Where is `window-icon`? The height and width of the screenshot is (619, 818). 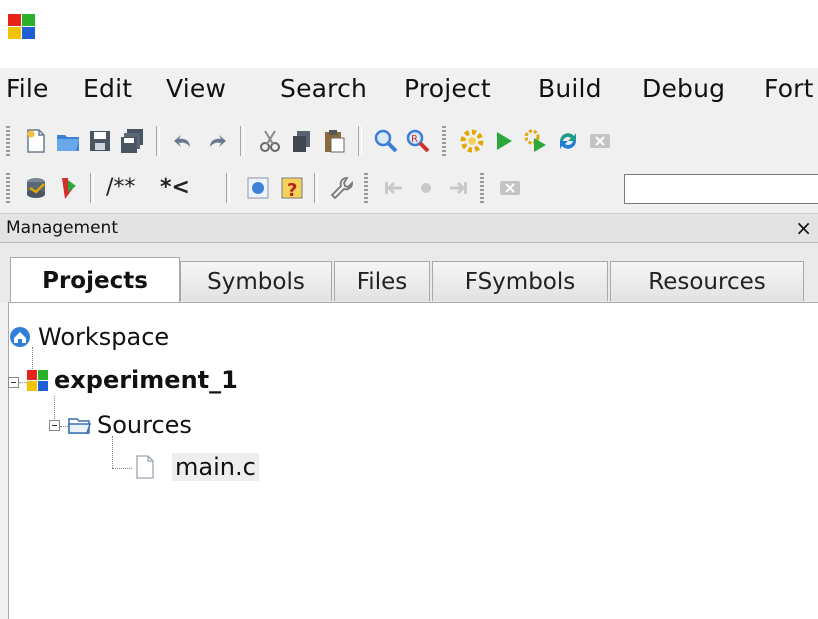 window-icon is located at coordinates (258, 188).